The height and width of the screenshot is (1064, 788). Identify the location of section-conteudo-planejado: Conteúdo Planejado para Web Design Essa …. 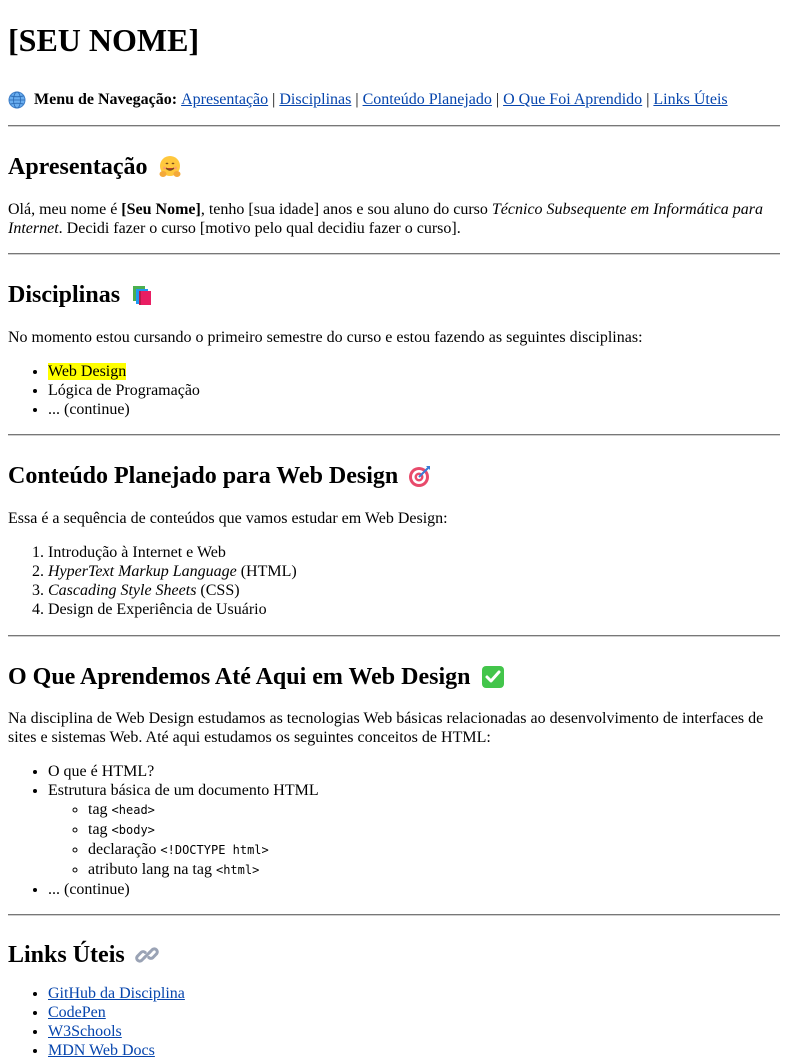
(394, 540).